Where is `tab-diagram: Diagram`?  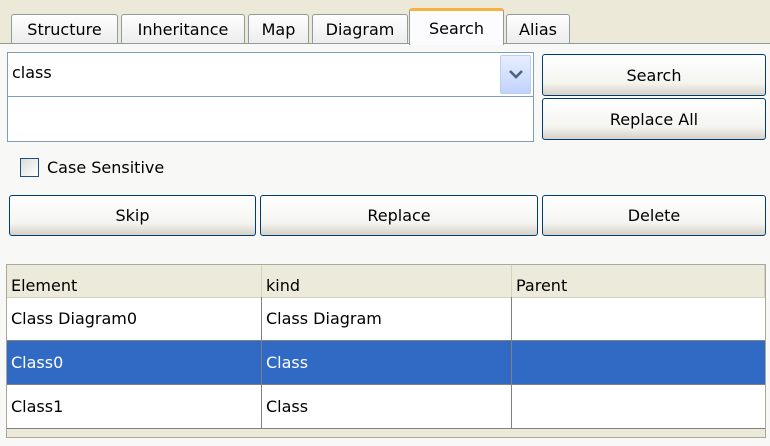
tab-diagram: Diagram is located at coordinates (360, 29).